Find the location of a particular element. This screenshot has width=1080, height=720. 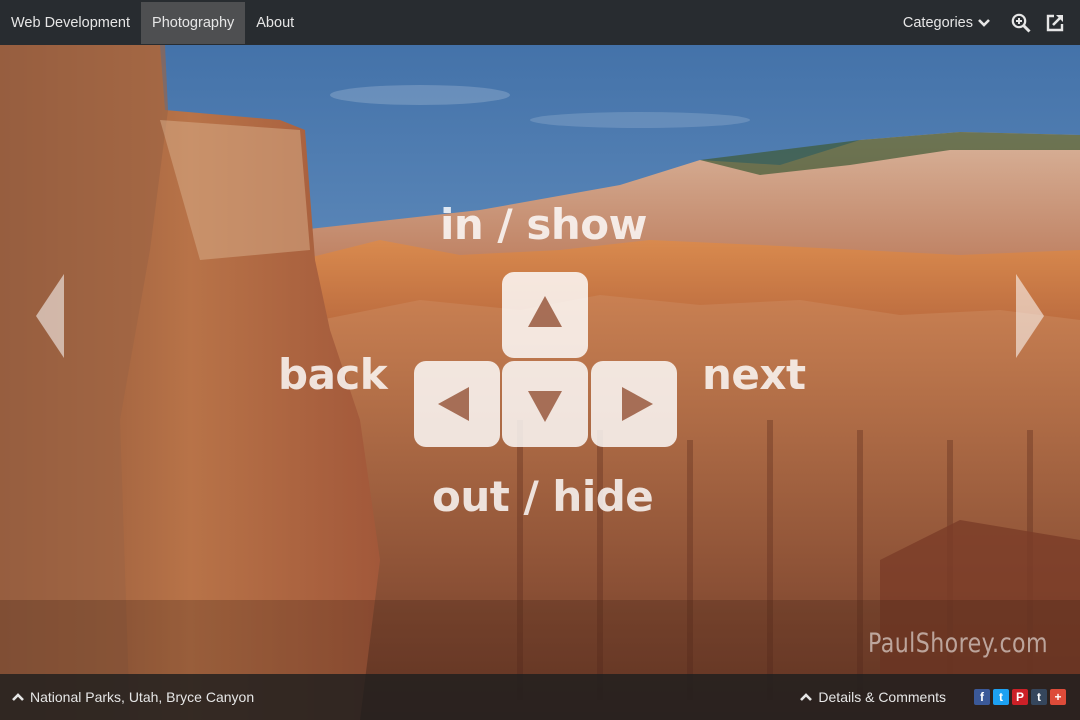

tumblr-icon: t is located at coordinates (1039, 697).